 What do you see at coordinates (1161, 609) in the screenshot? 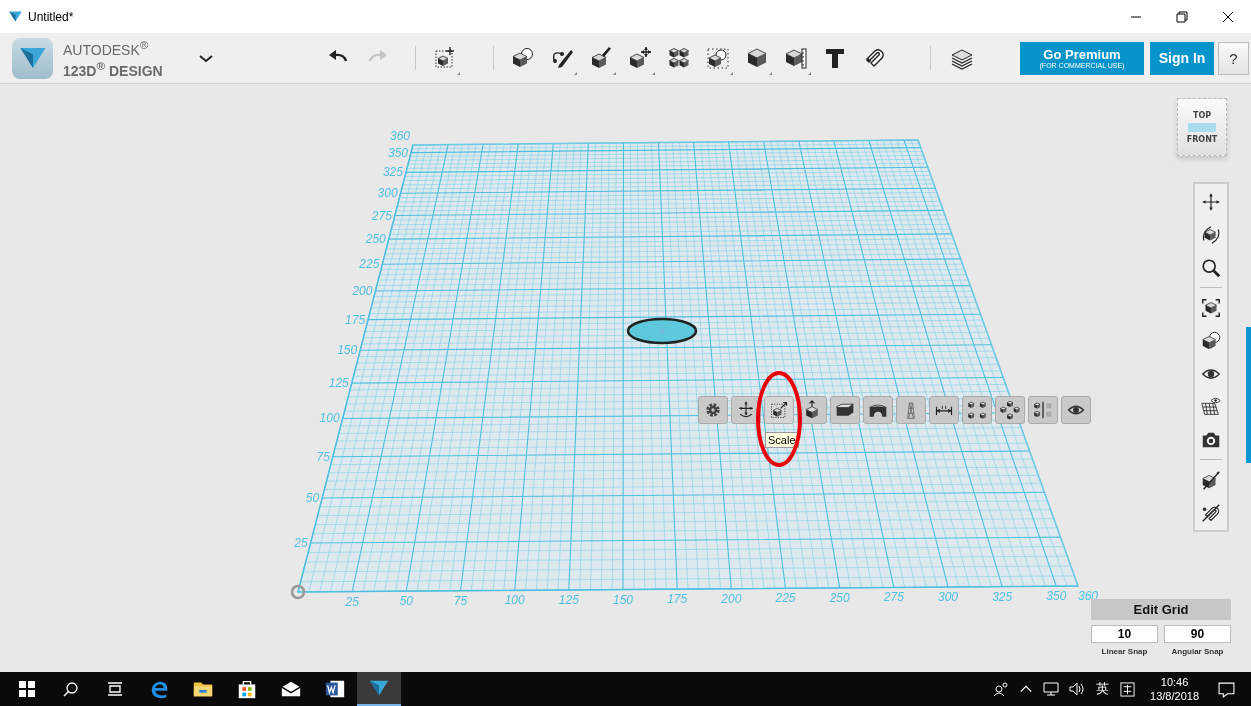
I see `edit-grid-button: Edit Grid` at bounding box center [1161, 609].